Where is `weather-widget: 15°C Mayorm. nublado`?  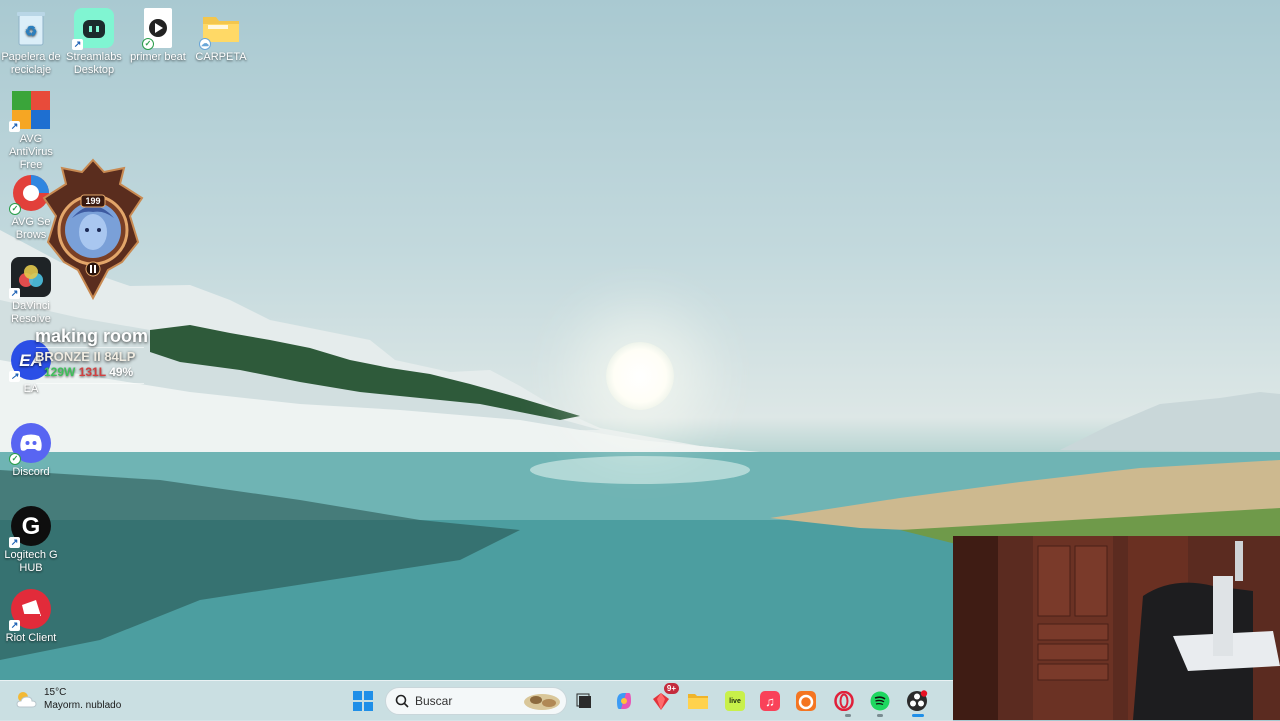
weather-widget: 15°C Mayorm. nublado is located at coordinates (67, 699).